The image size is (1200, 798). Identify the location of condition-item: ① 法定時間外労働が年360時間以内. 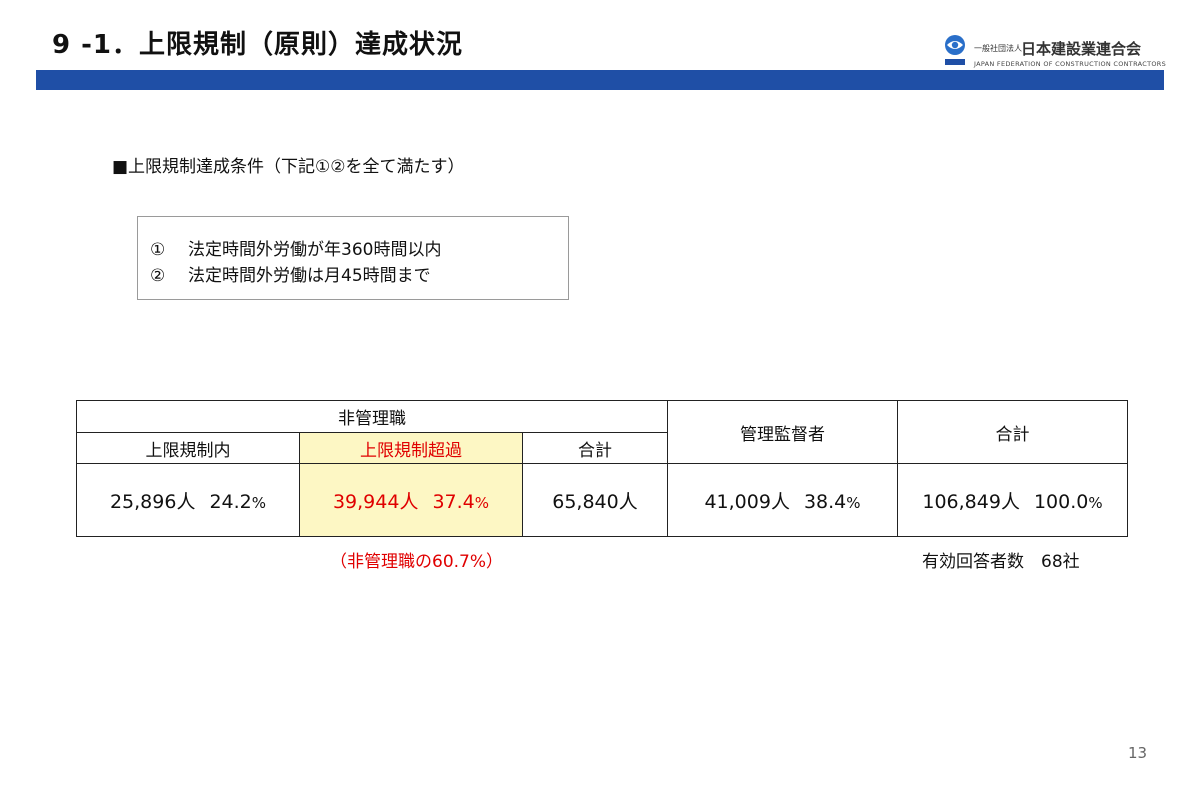
(295, 247).